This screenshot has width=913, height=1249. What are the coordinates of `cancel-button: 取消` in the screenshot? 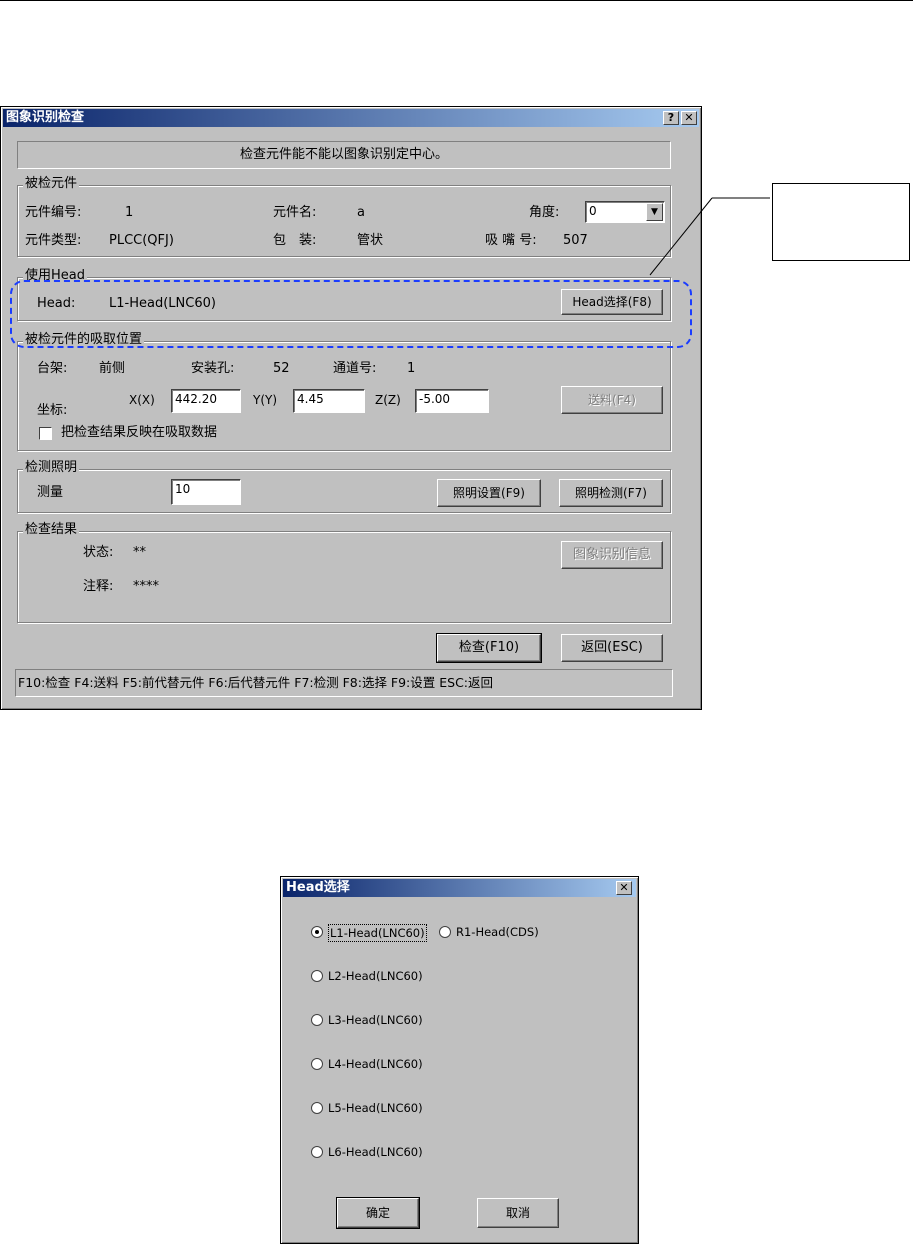 It's located at (518, 1213).